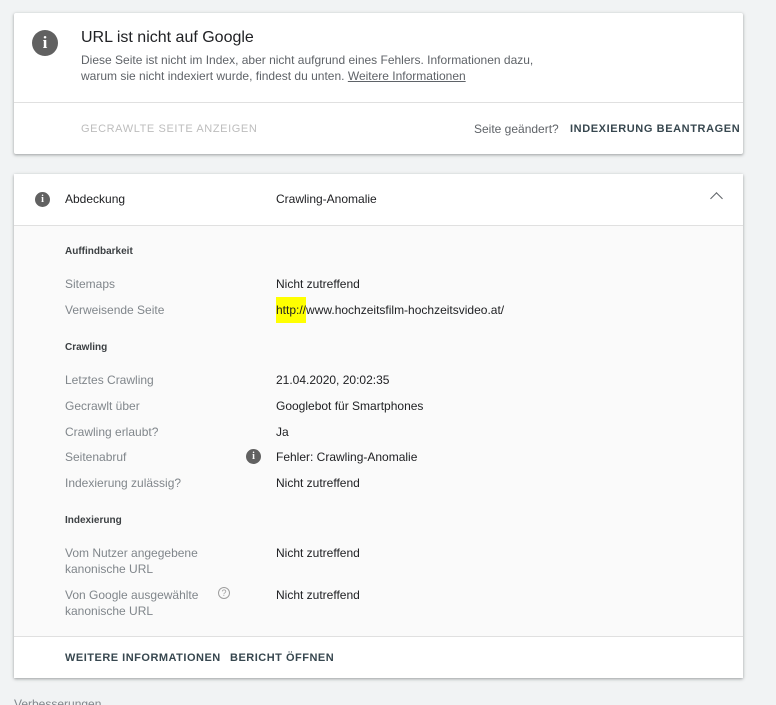 Image resolution: width=776 pixels, height=705 pixels. Describe the element at coordinates (224, 593) in the screenshot. I see `help-icon: ?` at that location.